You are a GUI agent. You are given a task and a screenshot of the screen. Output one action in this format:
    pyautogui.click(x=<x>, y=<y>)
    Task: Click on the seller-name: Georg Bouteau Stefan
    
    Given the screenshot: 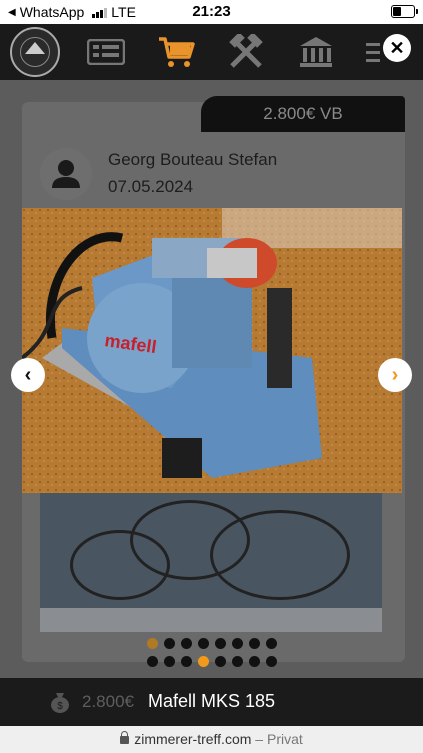 What is the action you would take?
    pyautogui.click(x=193, y=159)
    